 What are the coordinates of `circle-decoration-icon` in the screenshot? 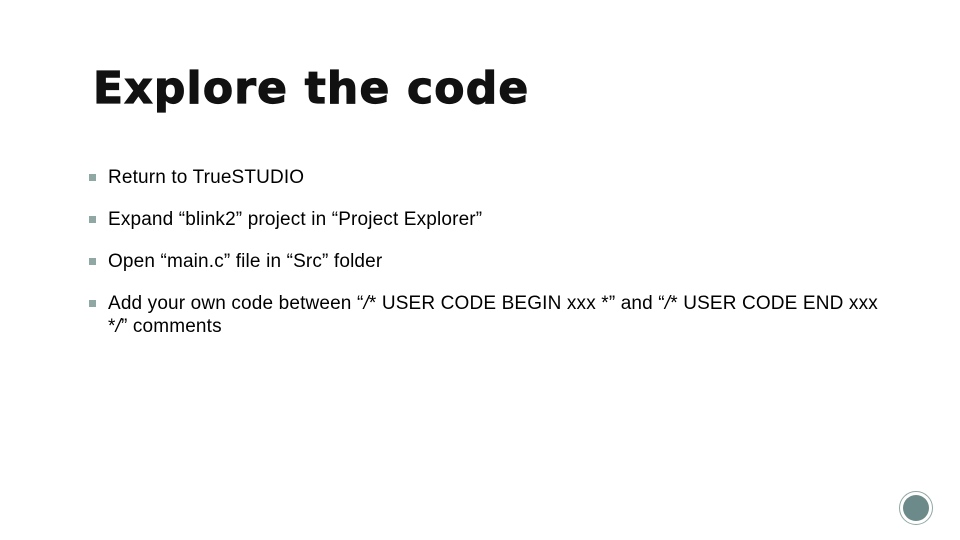 It's located at (916, 508).